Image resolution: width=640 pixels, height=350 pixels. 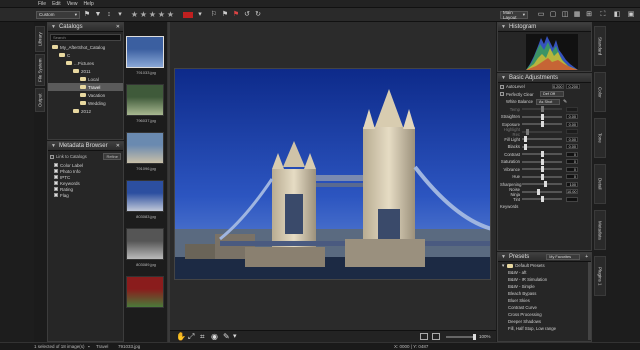 What do you see at coordinates (152, 14) in the screenshot?
I see `star-3-icon: ★` at bounding box center [152, 14].